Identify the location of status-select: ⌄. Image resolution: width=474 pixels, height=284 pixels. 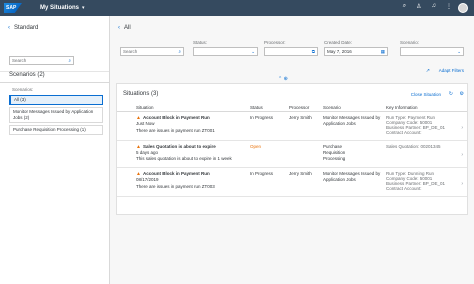
(225, 51).